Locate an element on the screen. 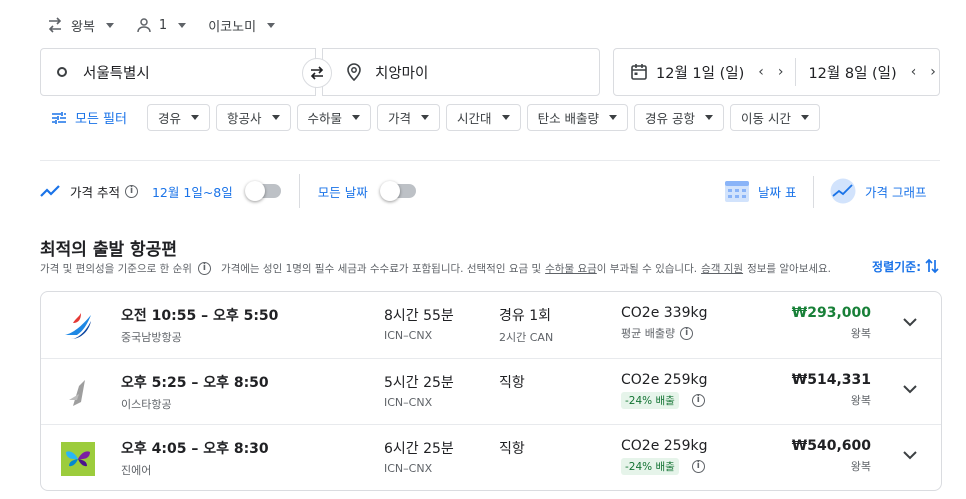 The image size is (966, 499). all-filters-button: 모든 필터 is located at coordinates (89, 117).